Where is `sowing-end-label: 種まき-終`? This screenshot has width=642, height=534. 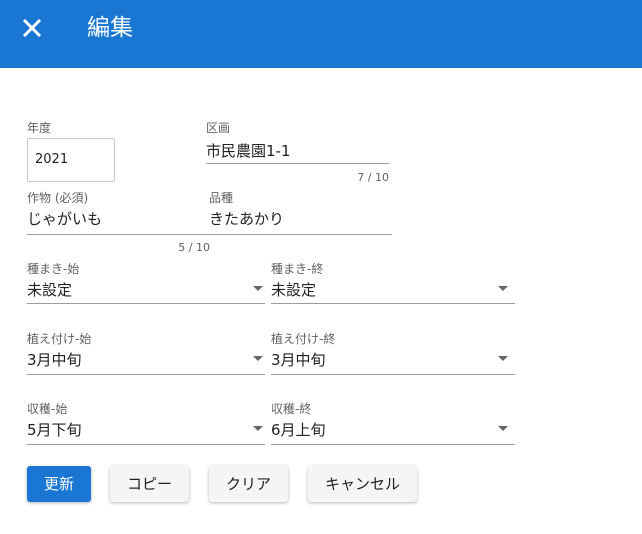 sowing-end-label: 種まき-終 is located at coordinates (297, 269).